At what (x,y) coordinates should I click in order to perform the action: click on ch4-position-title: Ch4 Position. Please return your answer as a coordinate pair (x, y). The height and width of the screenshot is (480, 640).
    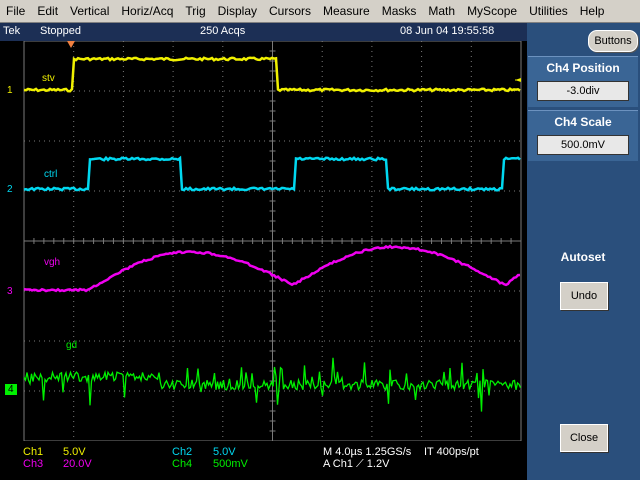
    Looking at the image, I should click on (583, 68).